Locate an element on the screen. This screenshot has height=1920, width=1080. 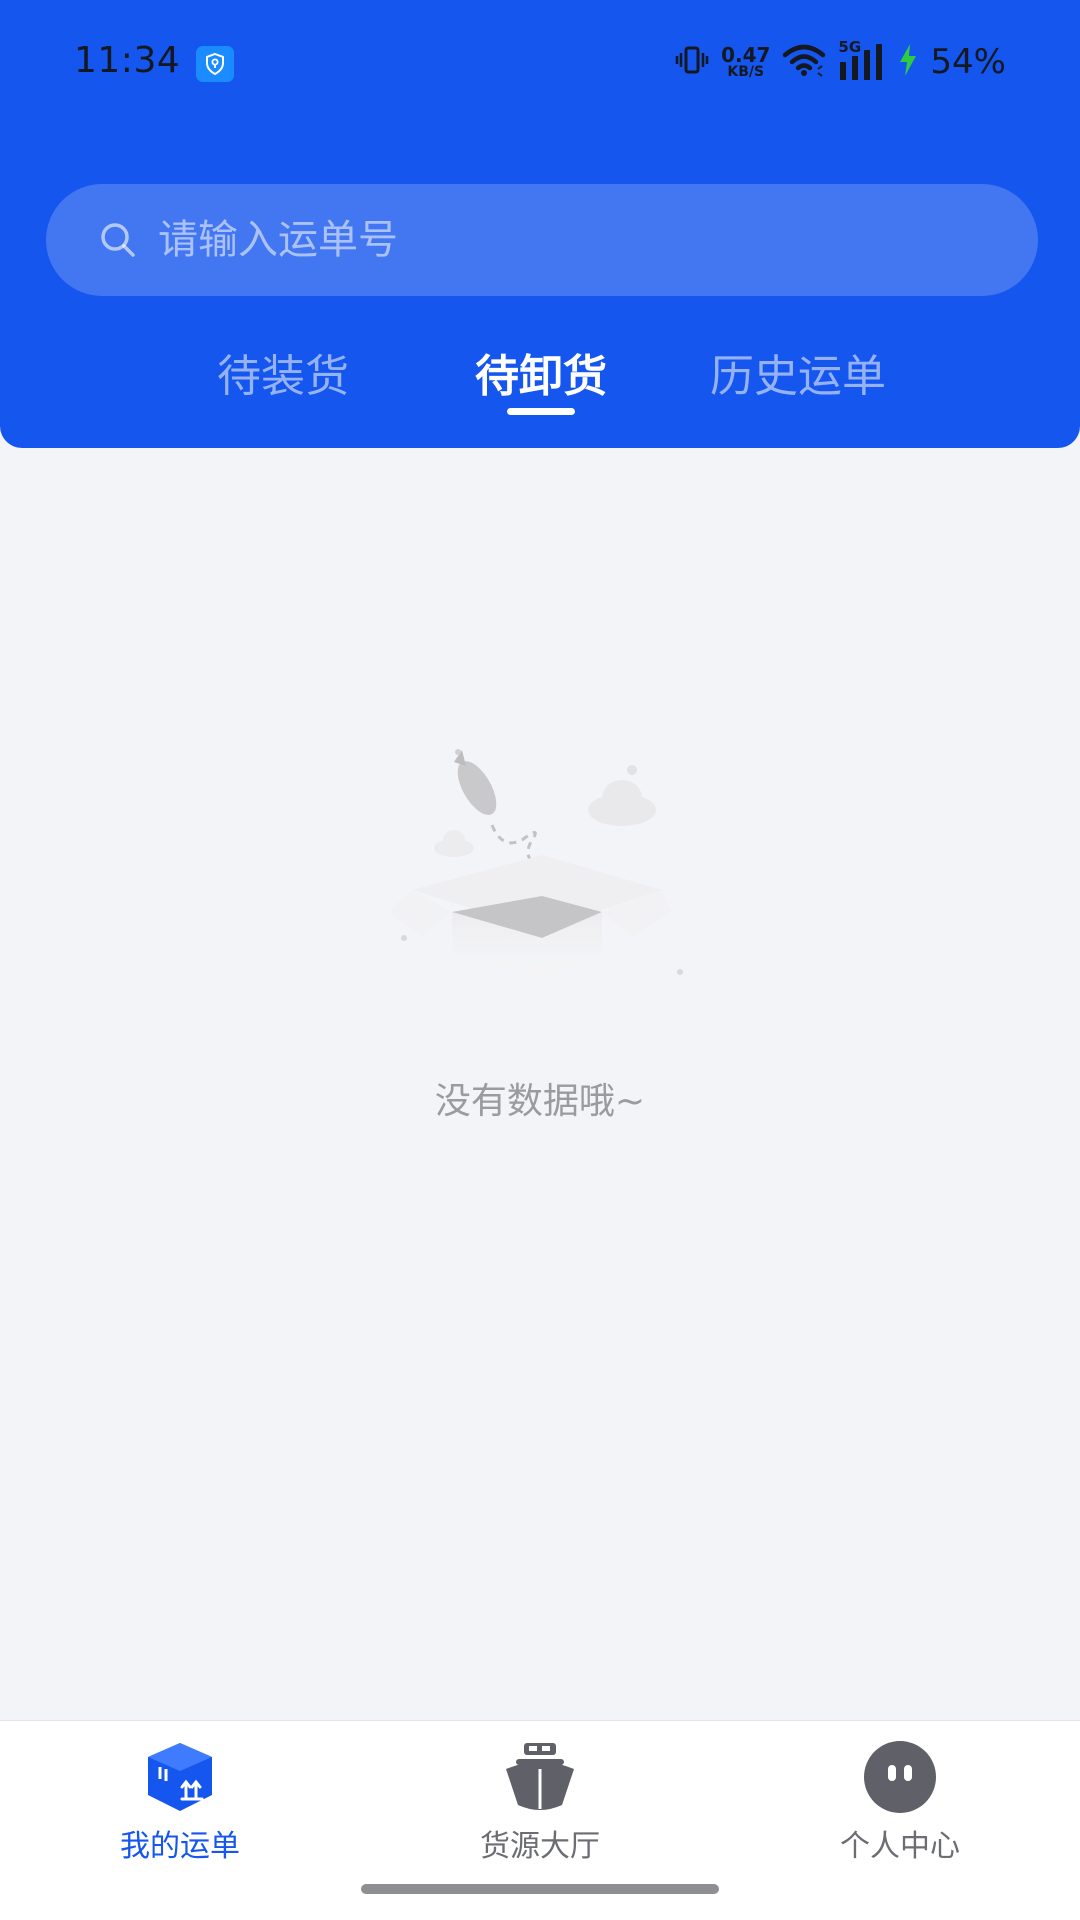
net-speed-unit: KB/S is located at coordinates (746, 72).